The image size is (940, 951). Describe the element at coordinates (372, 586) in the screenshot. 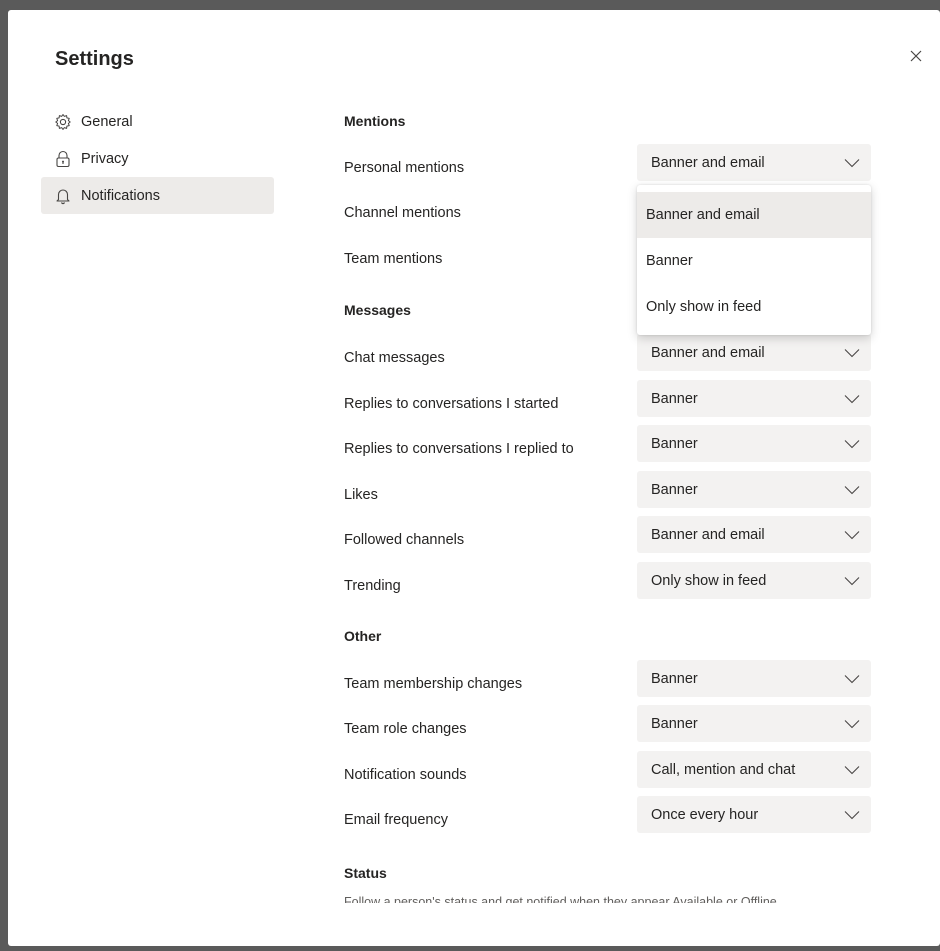

I see `row-label: Trending` at that location.